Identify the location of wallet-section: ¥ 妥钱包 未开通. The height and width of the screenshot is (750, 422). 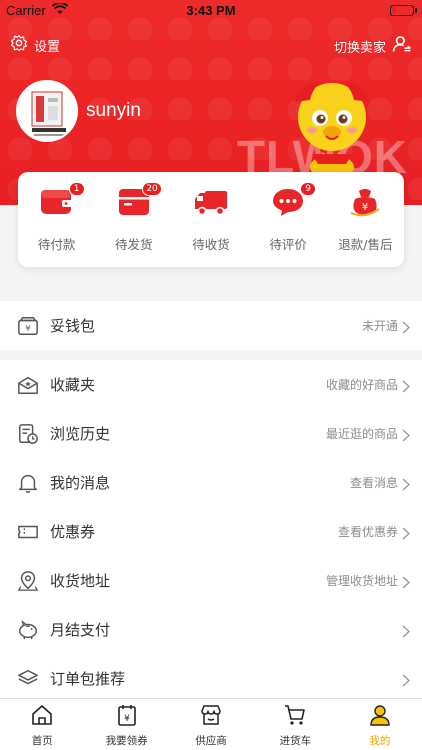
(211, 325).